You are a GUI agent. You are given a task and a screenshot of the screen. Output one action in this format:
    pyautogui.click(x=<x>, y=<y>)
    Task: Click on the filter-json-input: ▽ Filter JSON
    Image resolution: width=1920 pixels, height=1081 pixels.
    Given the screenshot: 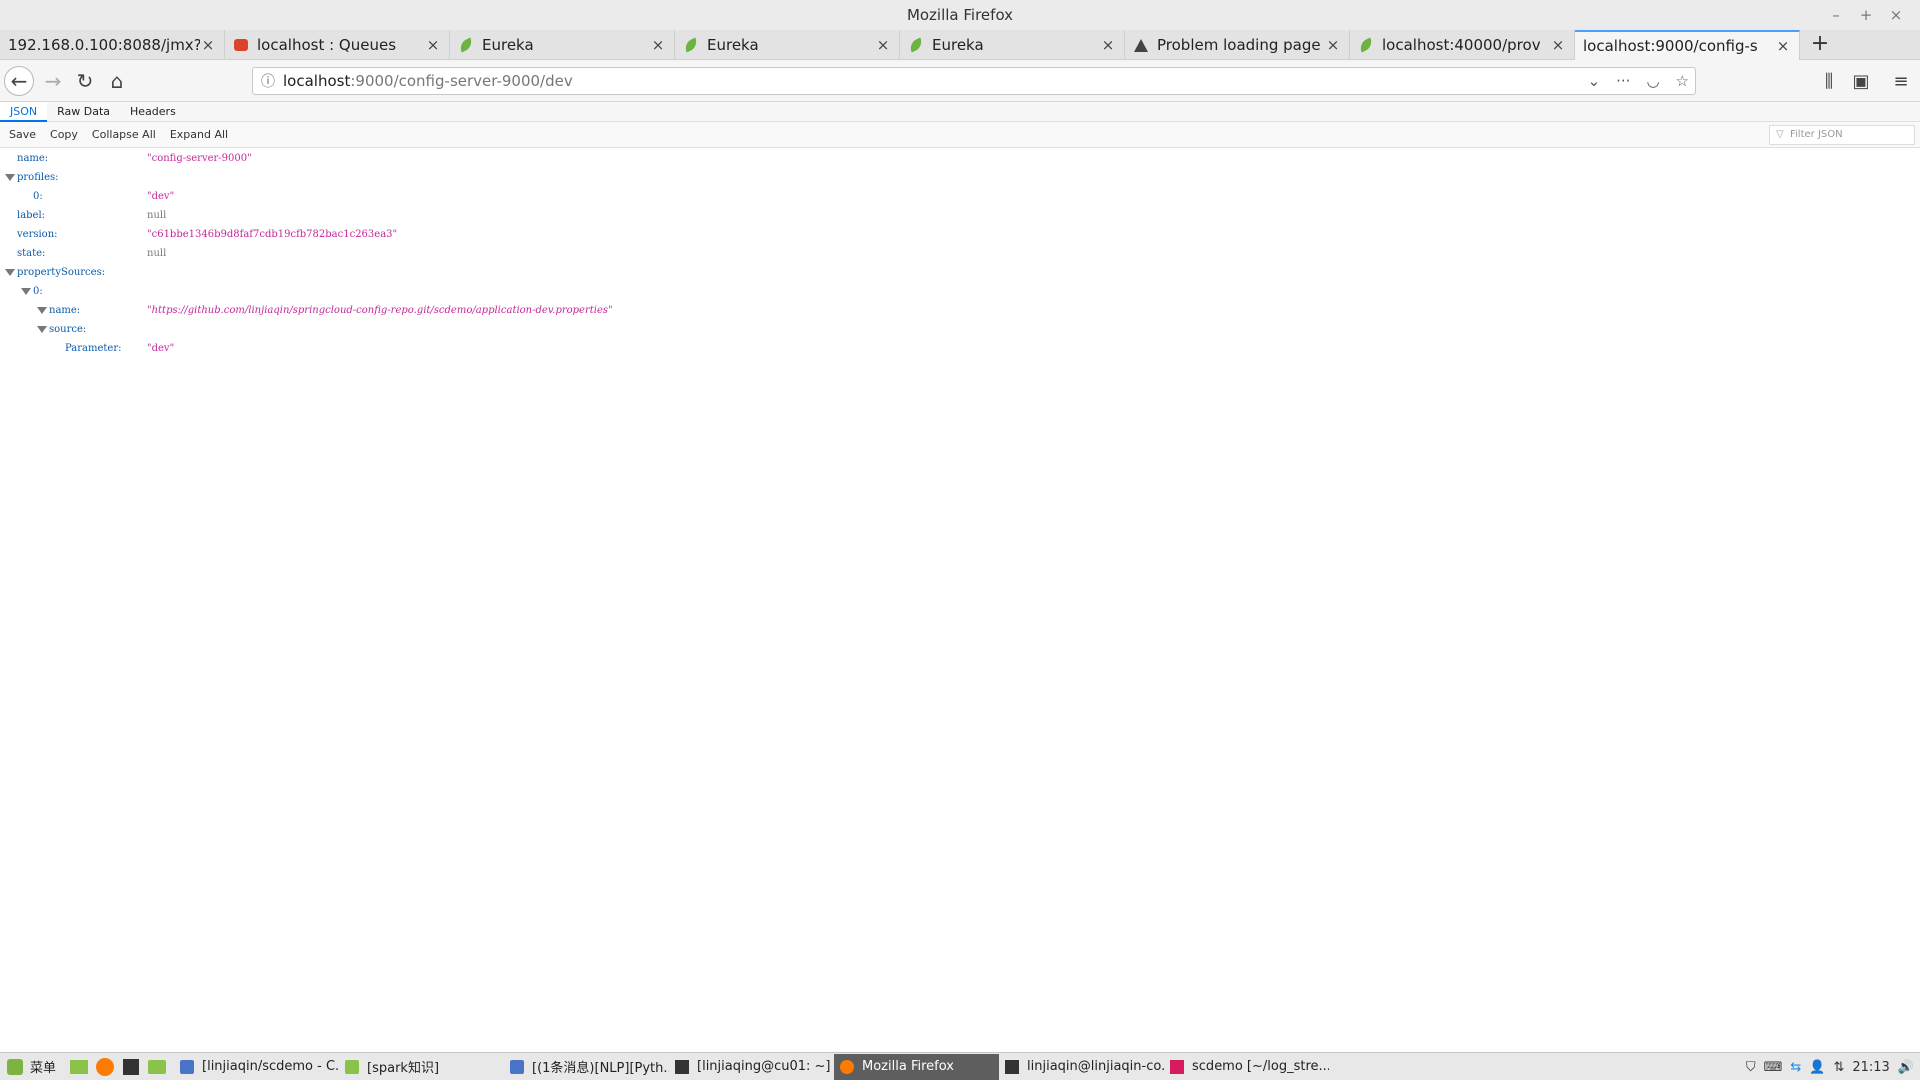 What is the action you would take?
    pyautogui.click(x=1842, y=135)
    